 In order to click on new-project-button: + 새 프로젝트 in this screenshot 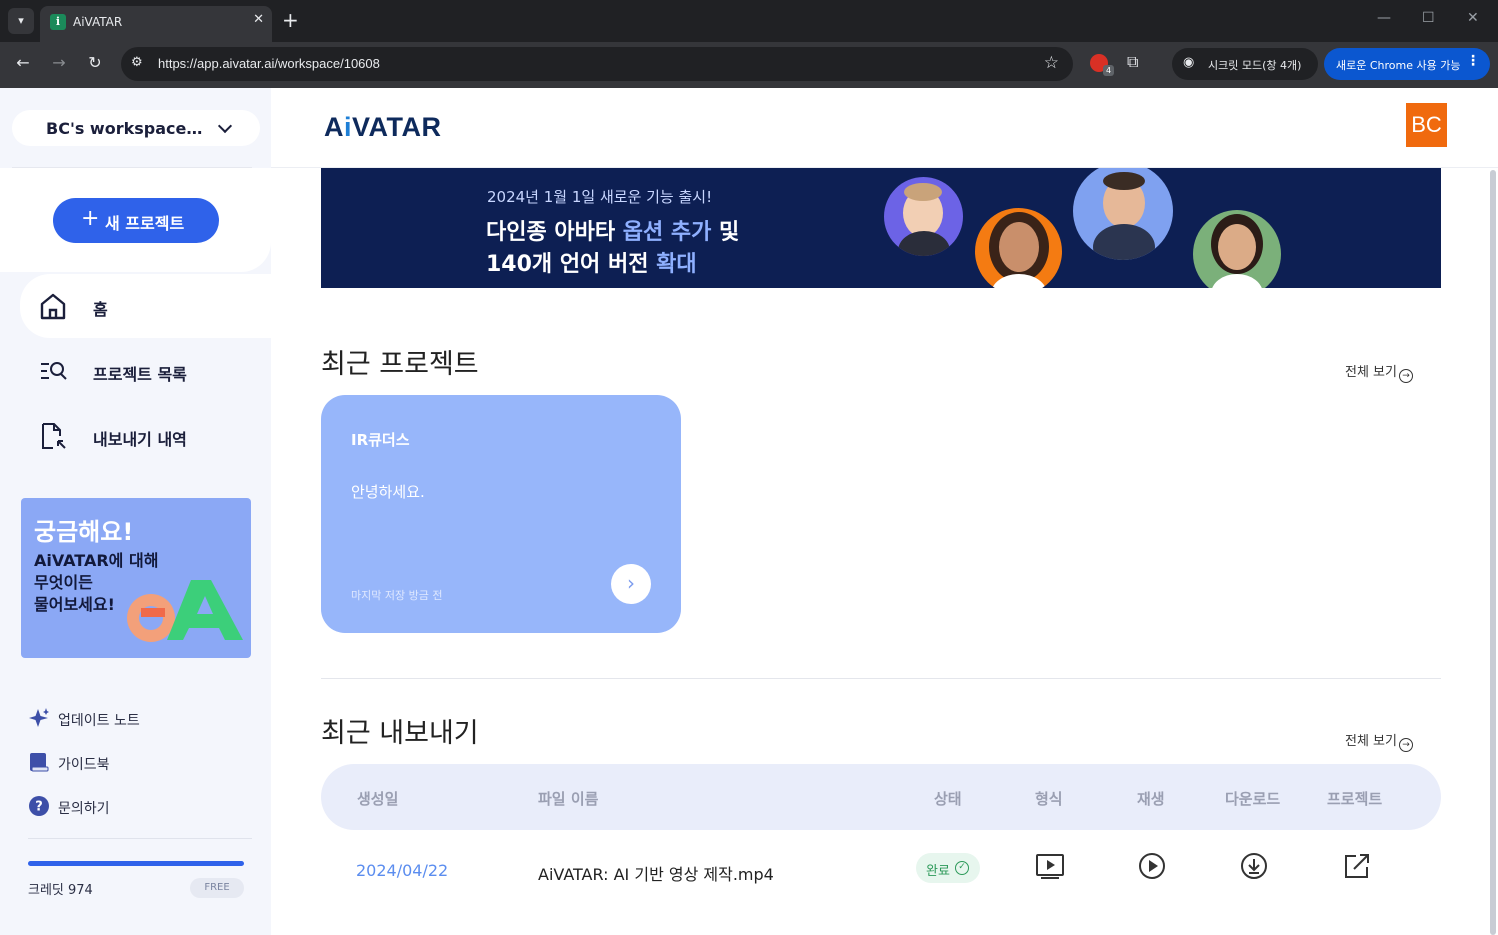, I will do `click(136, 220)`.